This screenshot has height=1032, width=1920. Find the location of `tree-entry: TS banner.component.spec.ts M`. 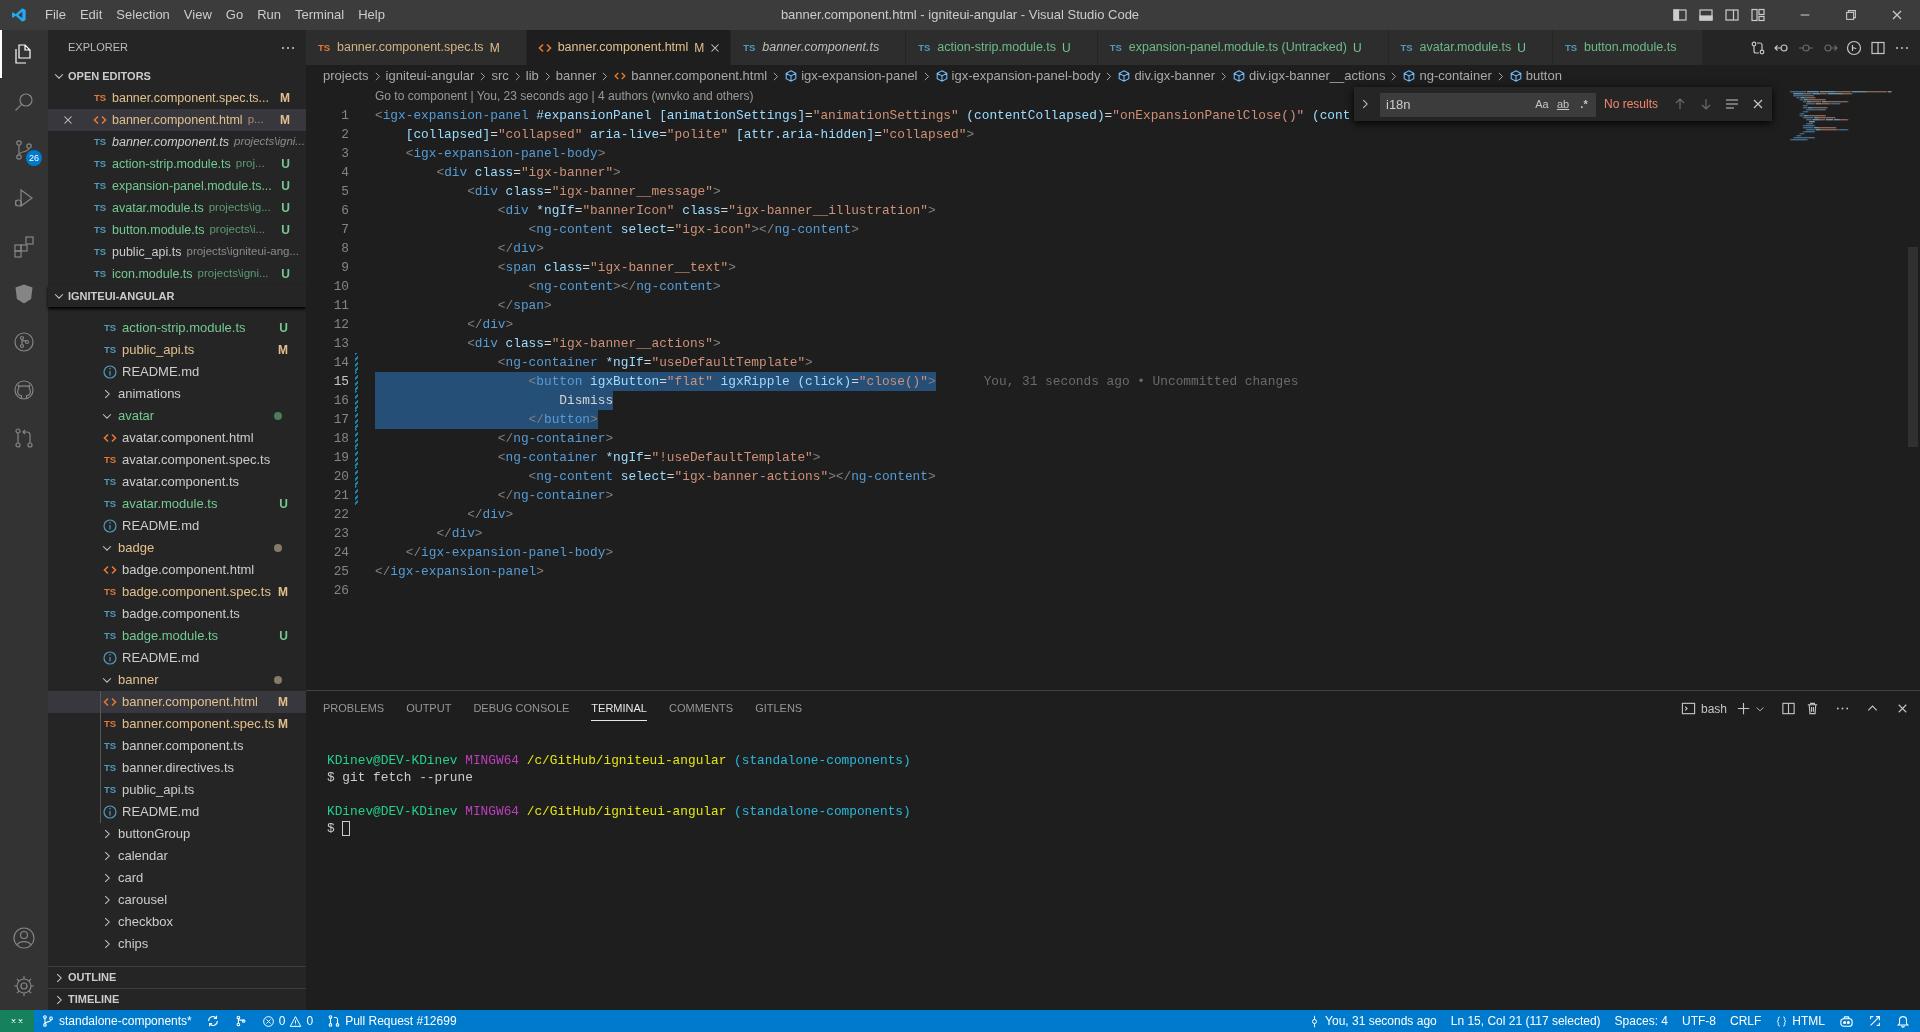

tree-entry: TS banner.component.spec.ts M is located at coordinates (177, 724).